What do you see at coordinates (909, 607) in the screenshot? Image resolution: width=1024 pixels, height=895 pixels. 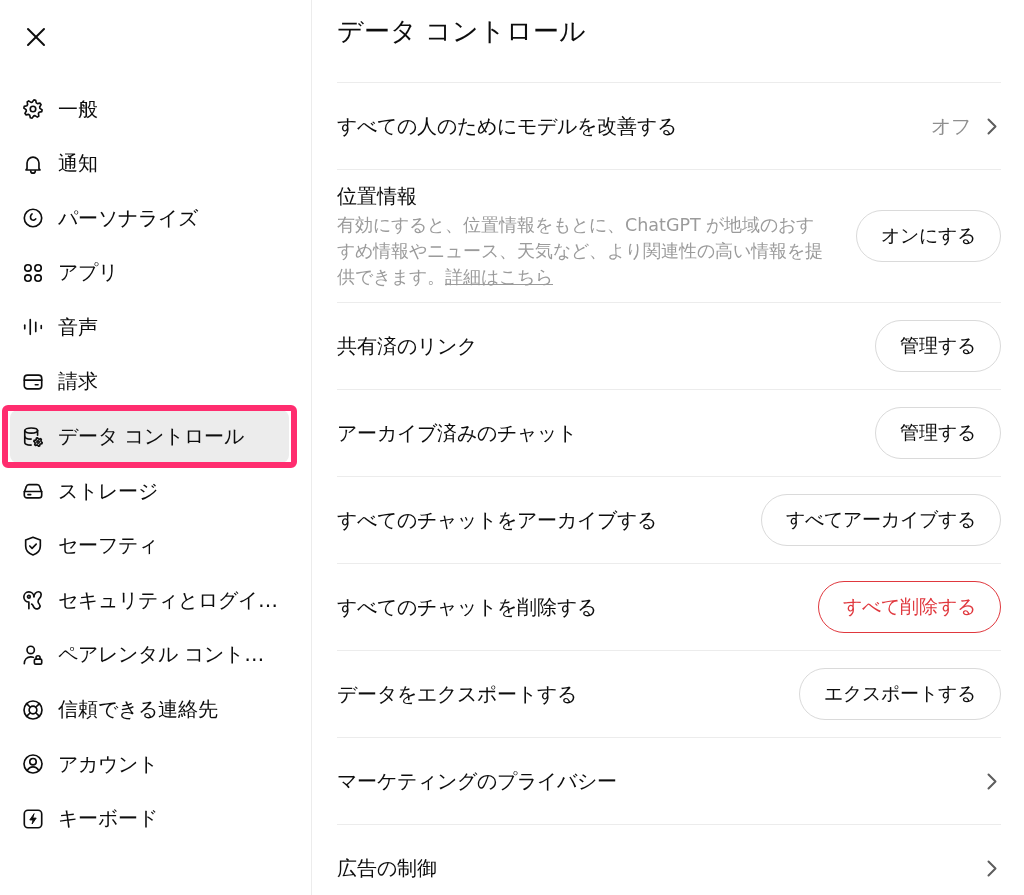 I see `destructive-button: すべて削除する` at bounding box center [909, 607].